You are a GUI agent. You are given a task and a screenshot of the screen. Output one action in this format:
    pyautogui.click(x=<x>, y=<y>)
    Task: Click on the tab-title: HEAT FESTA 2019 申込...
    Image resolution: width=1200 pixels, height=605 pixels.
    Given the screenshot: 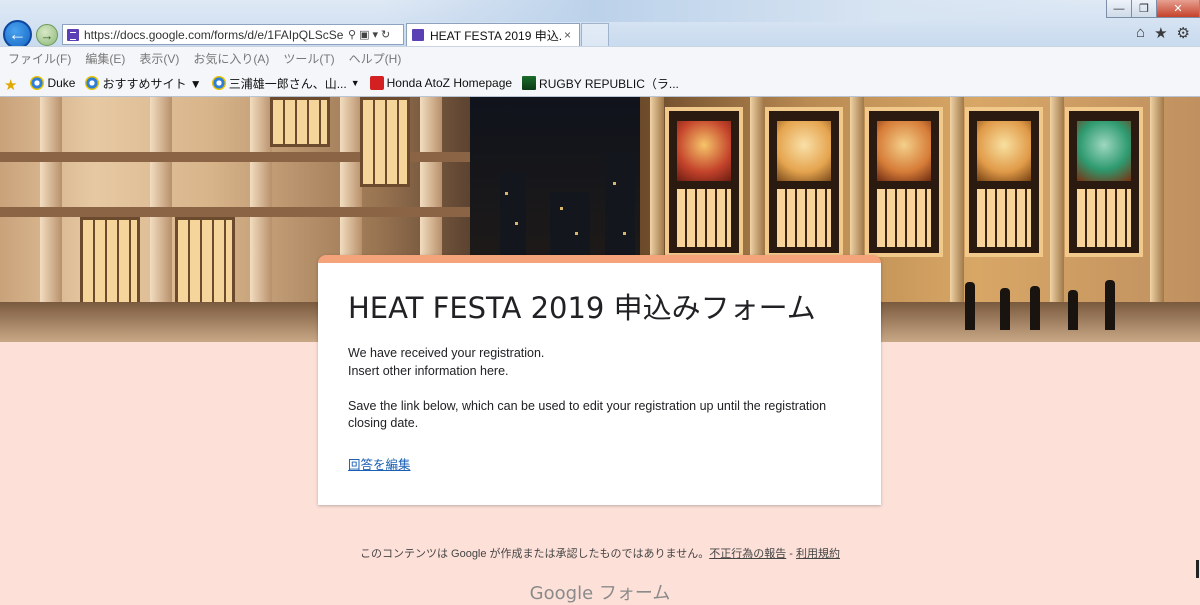 What is the action you would take?
    pyautogui.click(x=496, y=35)
    